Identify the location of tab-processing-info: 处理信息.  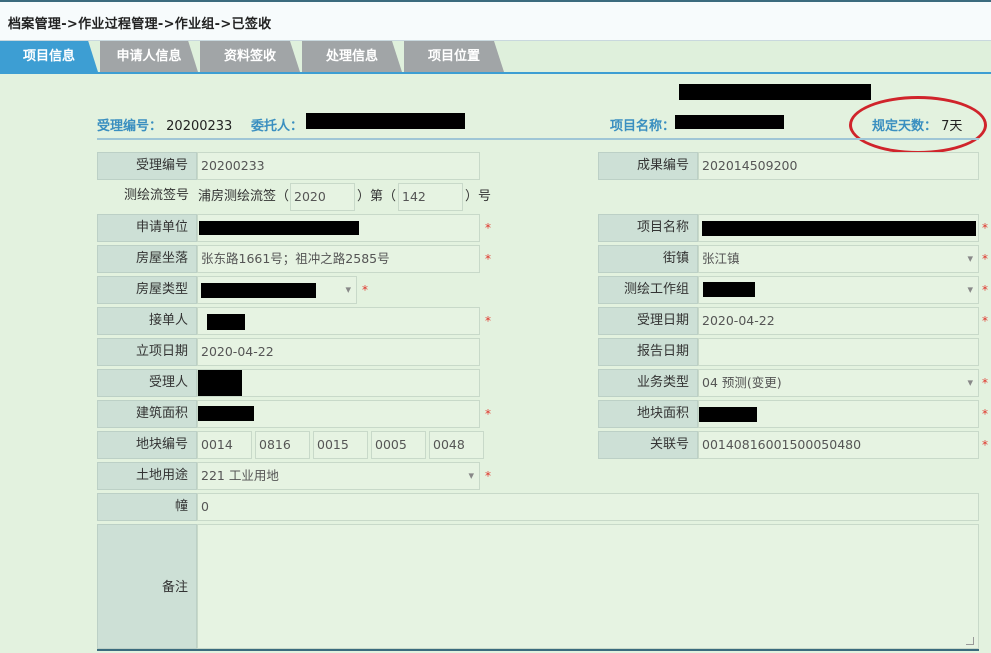
(352, 56).